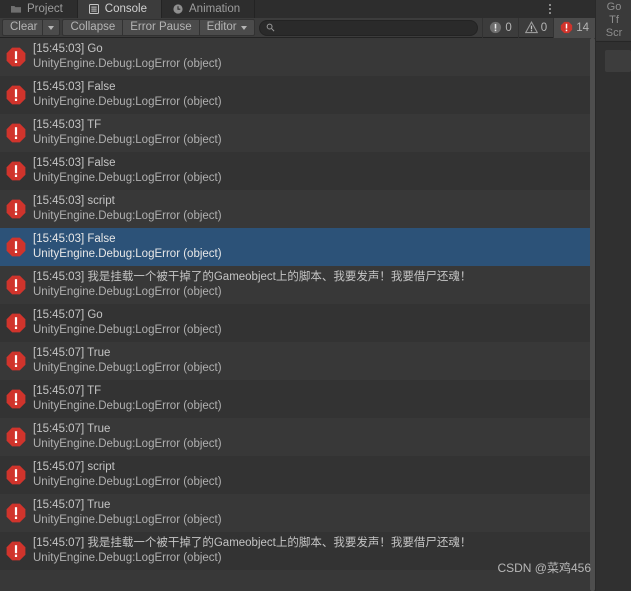 This screenshot has width=631, height=591. I want to click on info-counter: 0, so click(499, 27).